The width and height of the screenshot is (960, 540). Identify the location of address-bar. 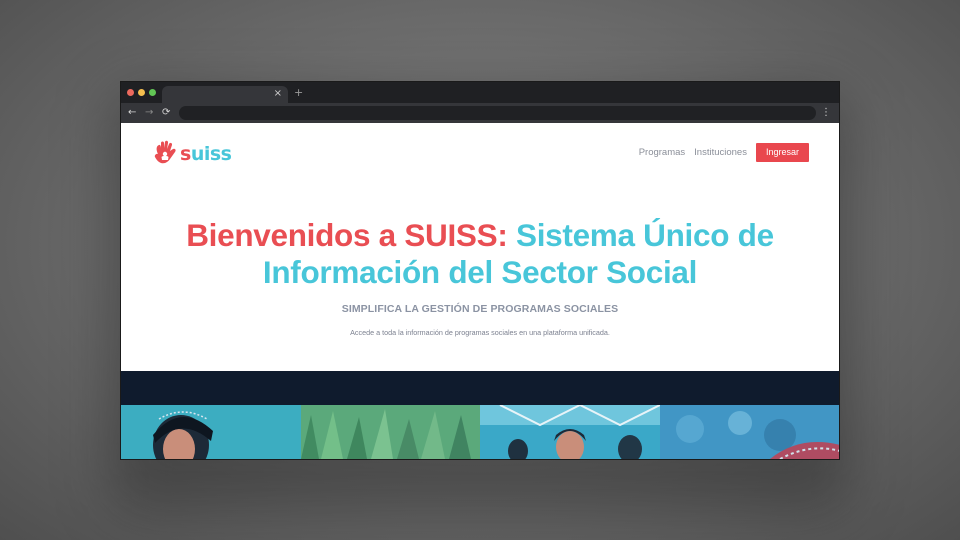
(497, 113).